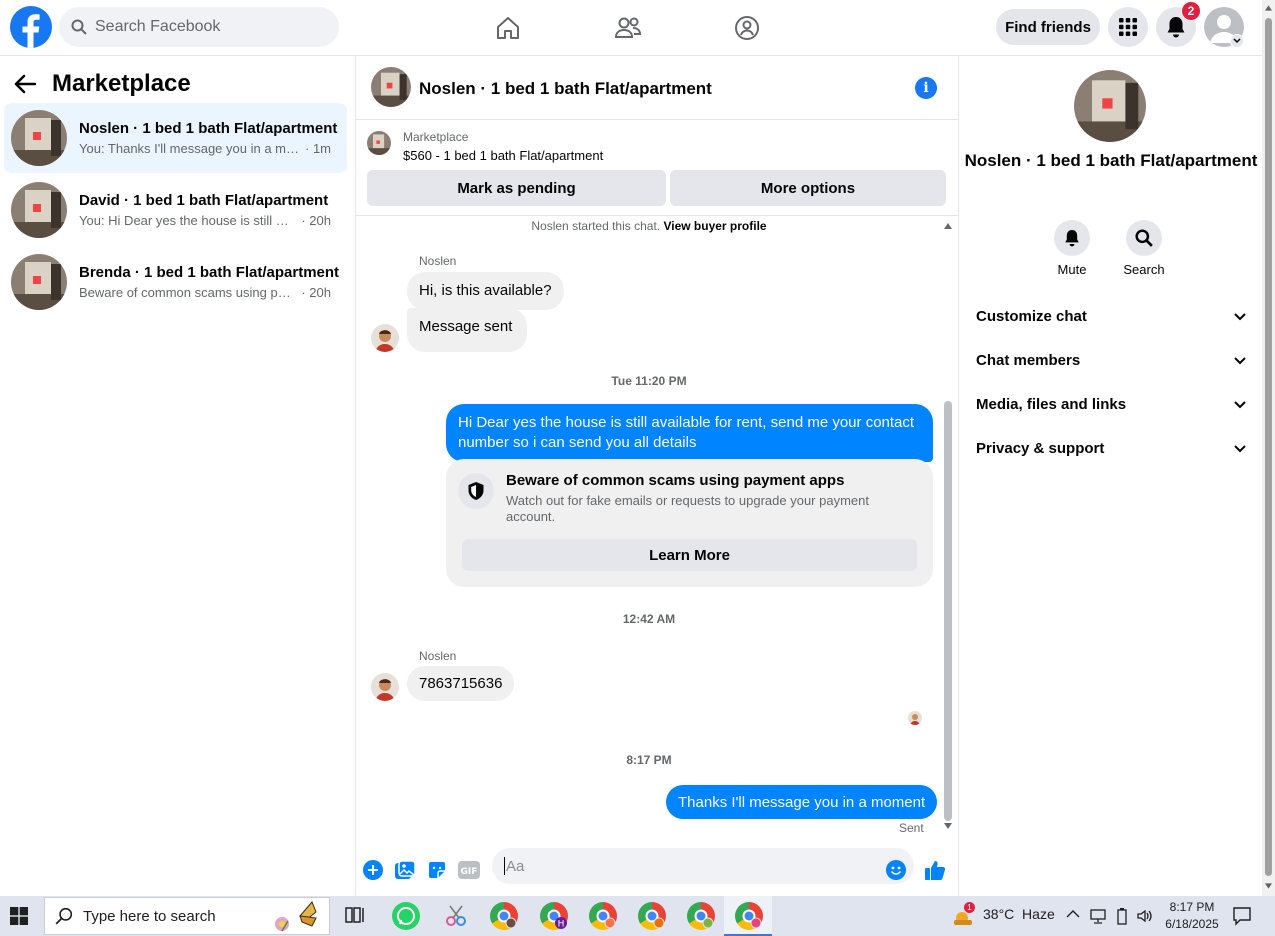 Image resolution: width=1275 pixels, height=936 pixels. I want to click on weather-badge: 1, so click(969, 907).